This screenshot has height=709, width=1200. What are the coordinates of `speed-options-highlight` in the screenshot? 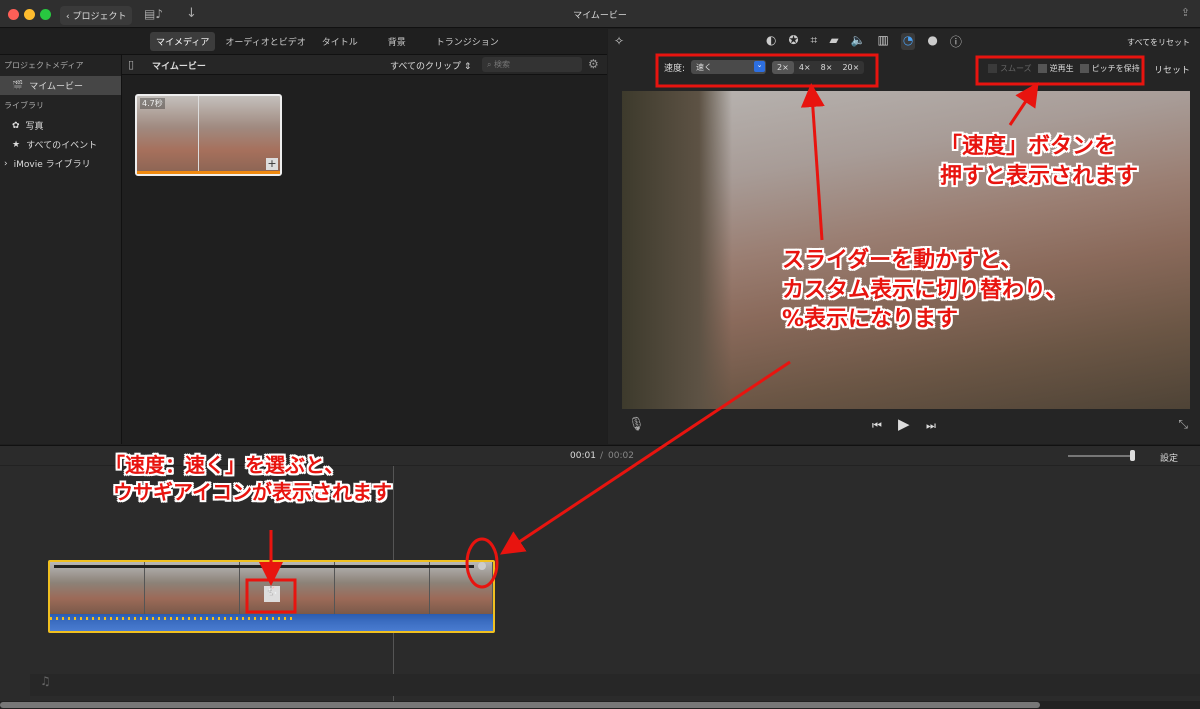 It's located at (1060, 70).